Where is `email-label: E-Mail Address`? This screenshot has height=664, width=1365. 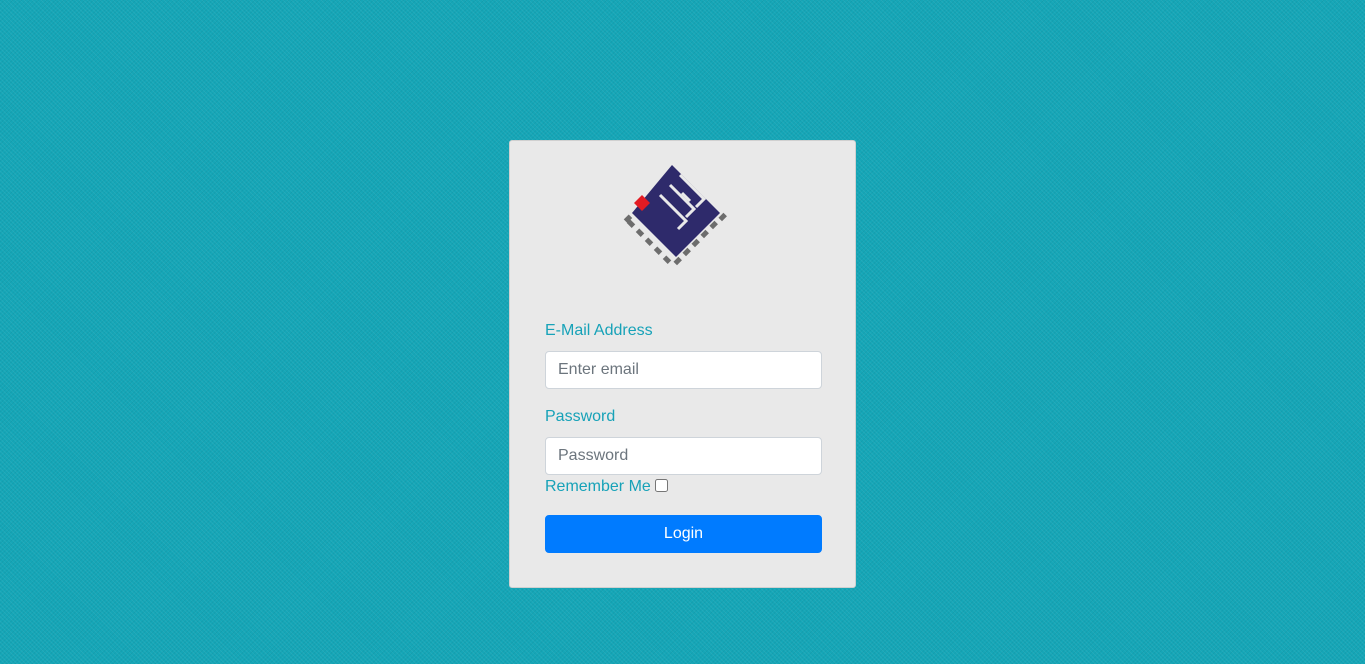
email-label: E-Mail Address is located at coordinates (599, 330).